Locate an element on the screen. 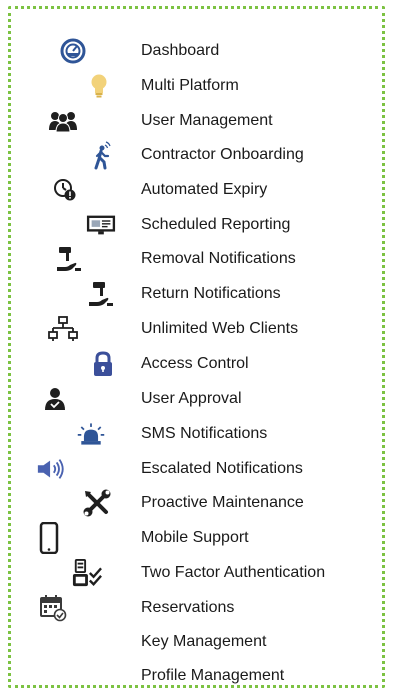  feature-item-escalated-notifications: Escalated Notifications is located at coordinates (196, 469).